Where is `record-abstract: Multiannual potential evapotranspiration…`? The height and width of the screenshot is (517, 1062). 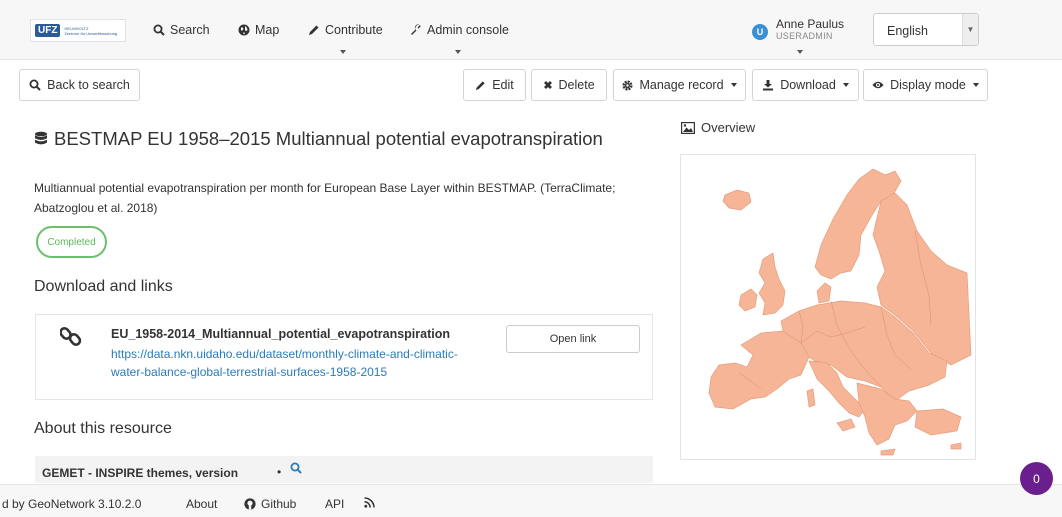 record-abstract: Multiannual potential evapotranspiration… is located at coordinates (325, 198).